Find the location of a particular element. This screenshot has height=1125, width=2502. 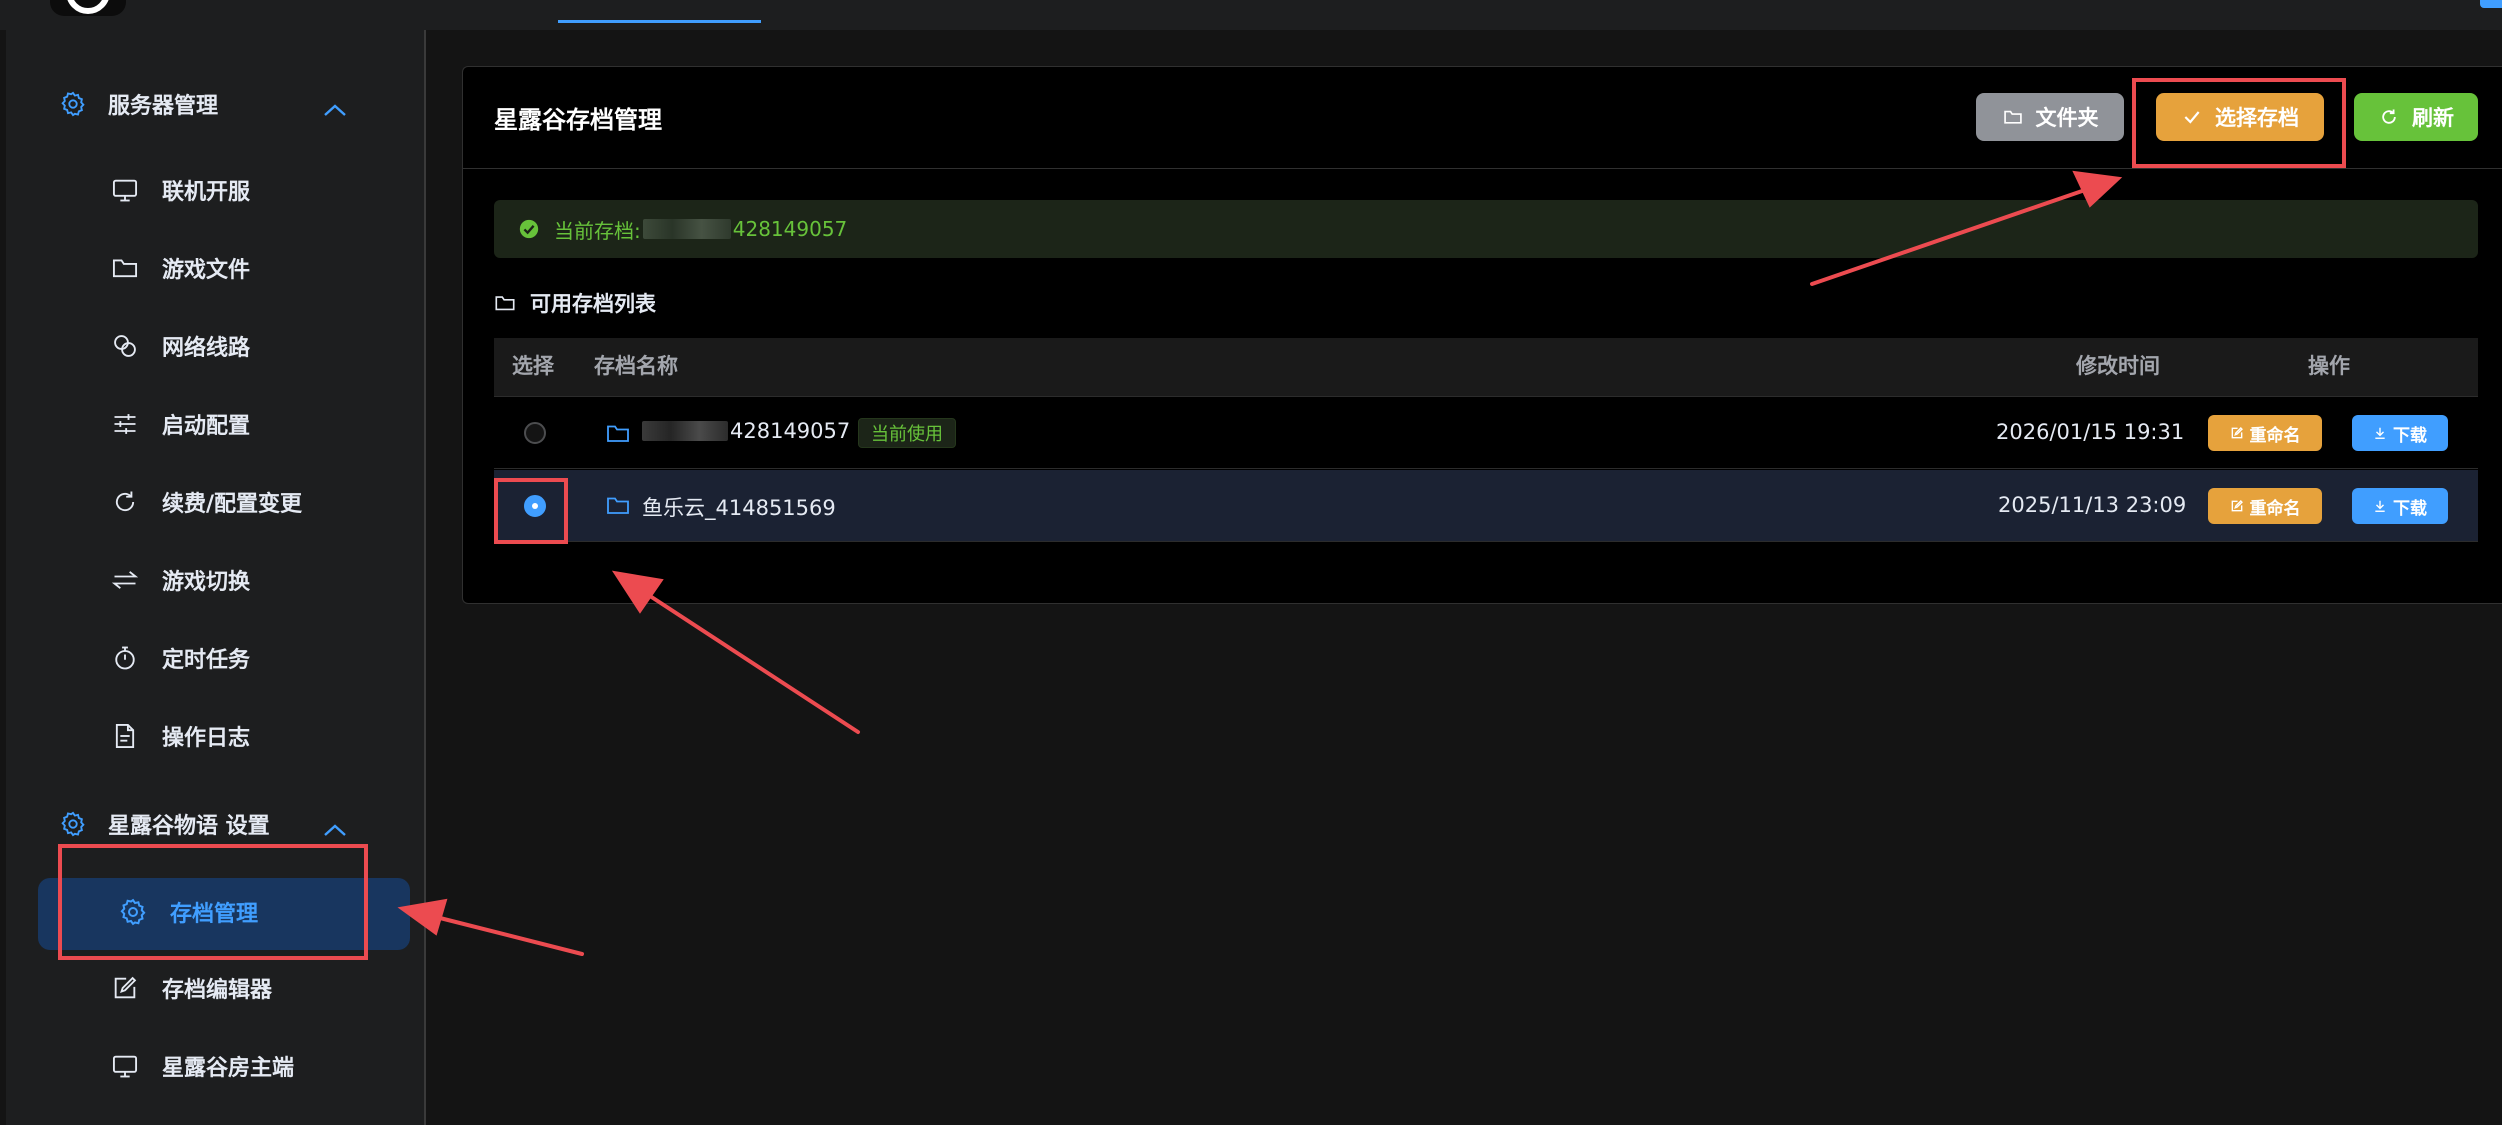

arrow-to-save-management is located at coordinates (511, 936).